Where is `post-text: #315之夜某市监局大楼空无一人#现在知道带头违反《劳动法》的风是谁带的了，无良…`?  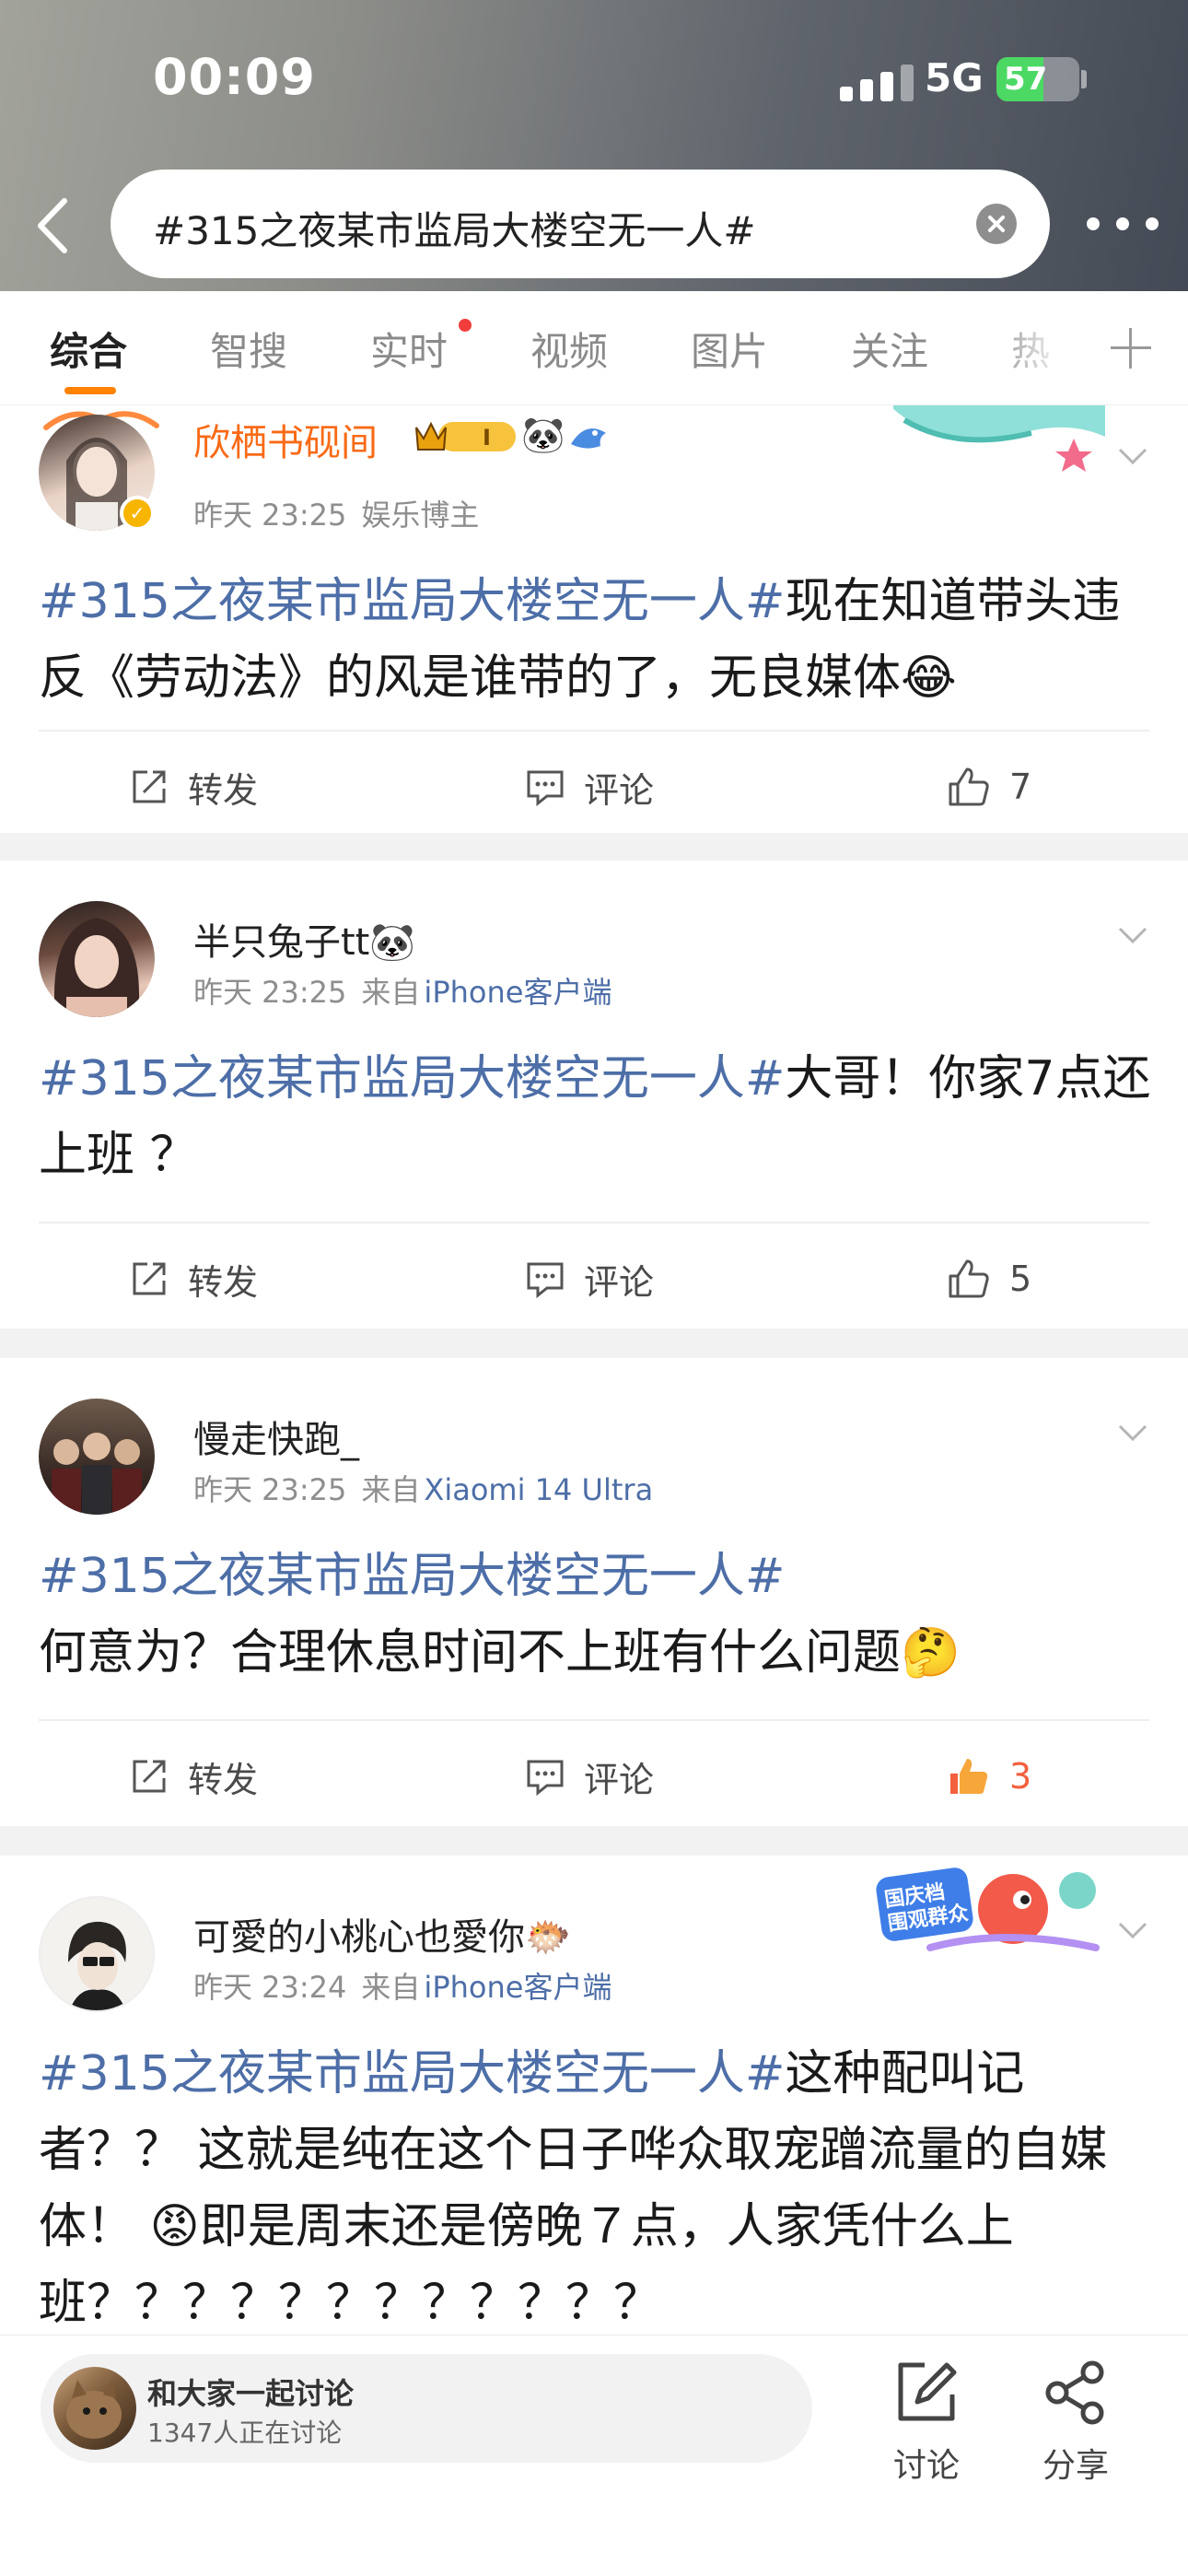 post-text: #315之夜某市监局大楼空无一人#现在知道带头违反《劳动法》的风是谁带的了，无良… is located at coordinates (596, 640).